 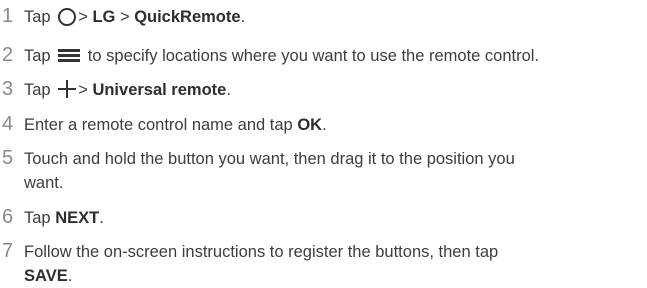 What do you see at coordinates (8, 124) in the screenshot?
I see `step-number: 4` at bounding box center [8, 124].